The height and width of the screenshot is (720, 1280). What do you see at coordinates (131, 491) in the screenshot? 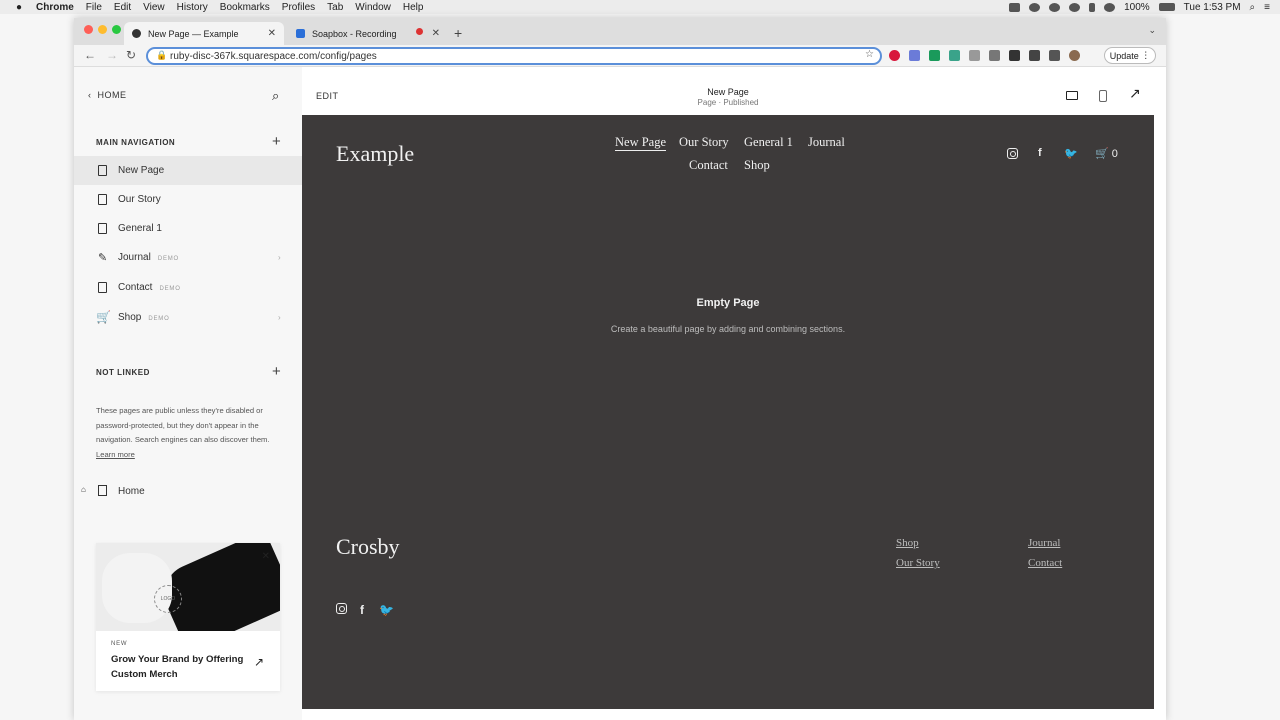
I see `sidebar-item-label: Home` at bounding box center [131, 491].